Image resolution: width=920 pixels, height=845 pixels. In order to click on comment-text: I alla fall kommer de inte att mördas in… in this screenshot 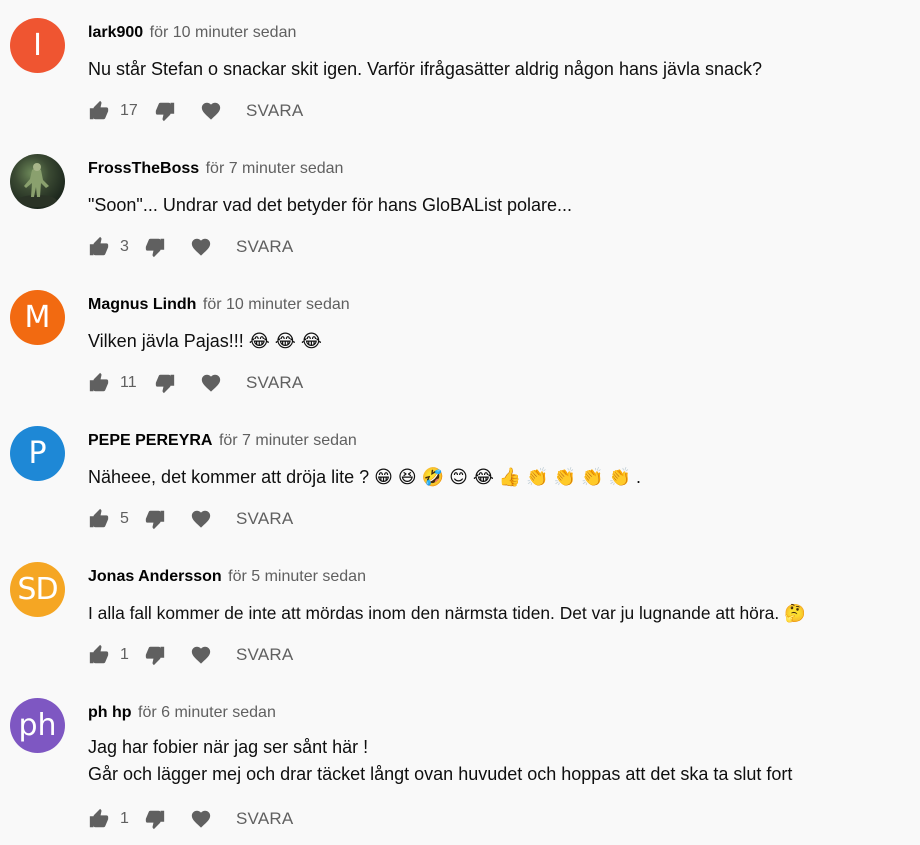, I will do `click(447, 613)`.